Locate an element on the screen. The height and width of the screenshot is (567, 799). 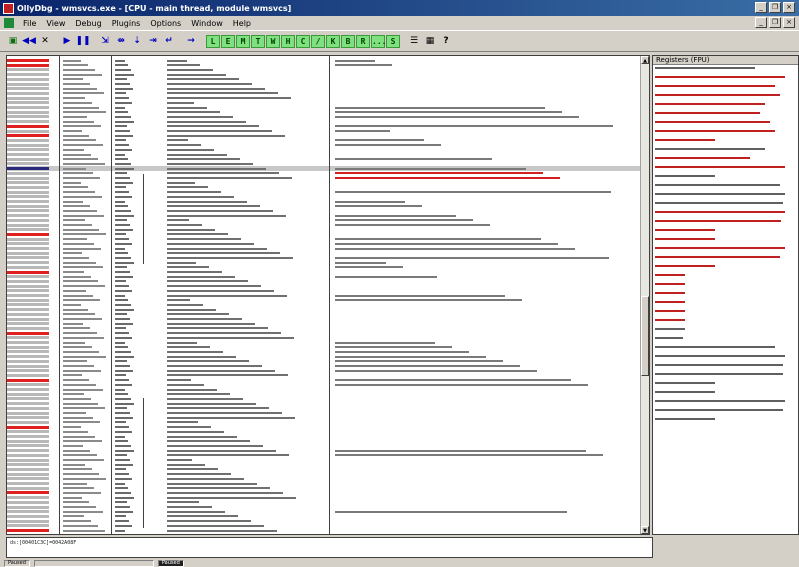
executables-button: E is located at coordinates (228, 41).